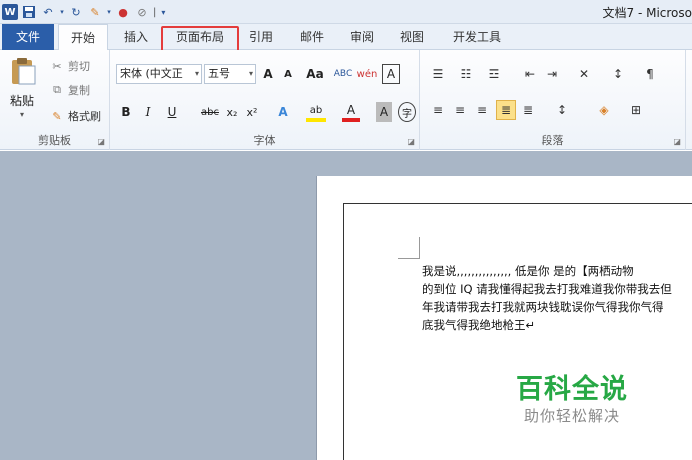  What do you see at coordinates (83, 37) in the screenshot?
I see `tab-home: 开始` at bounding box center [83, 37].